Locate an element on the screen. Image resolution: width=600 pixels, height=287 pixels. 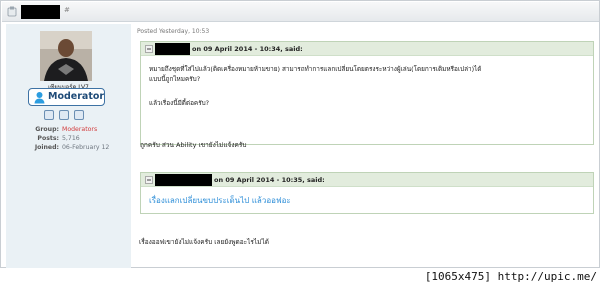
moderator-badge: Moderator is located at coordinates (66, 97).